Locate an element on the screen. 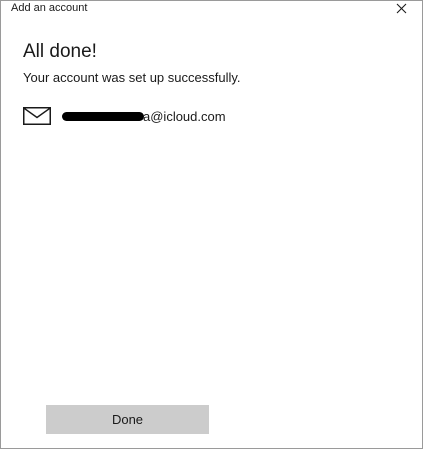 The width and height of the screenshot is (423, 449). done-button: Done is located at coordinates (127, 419).